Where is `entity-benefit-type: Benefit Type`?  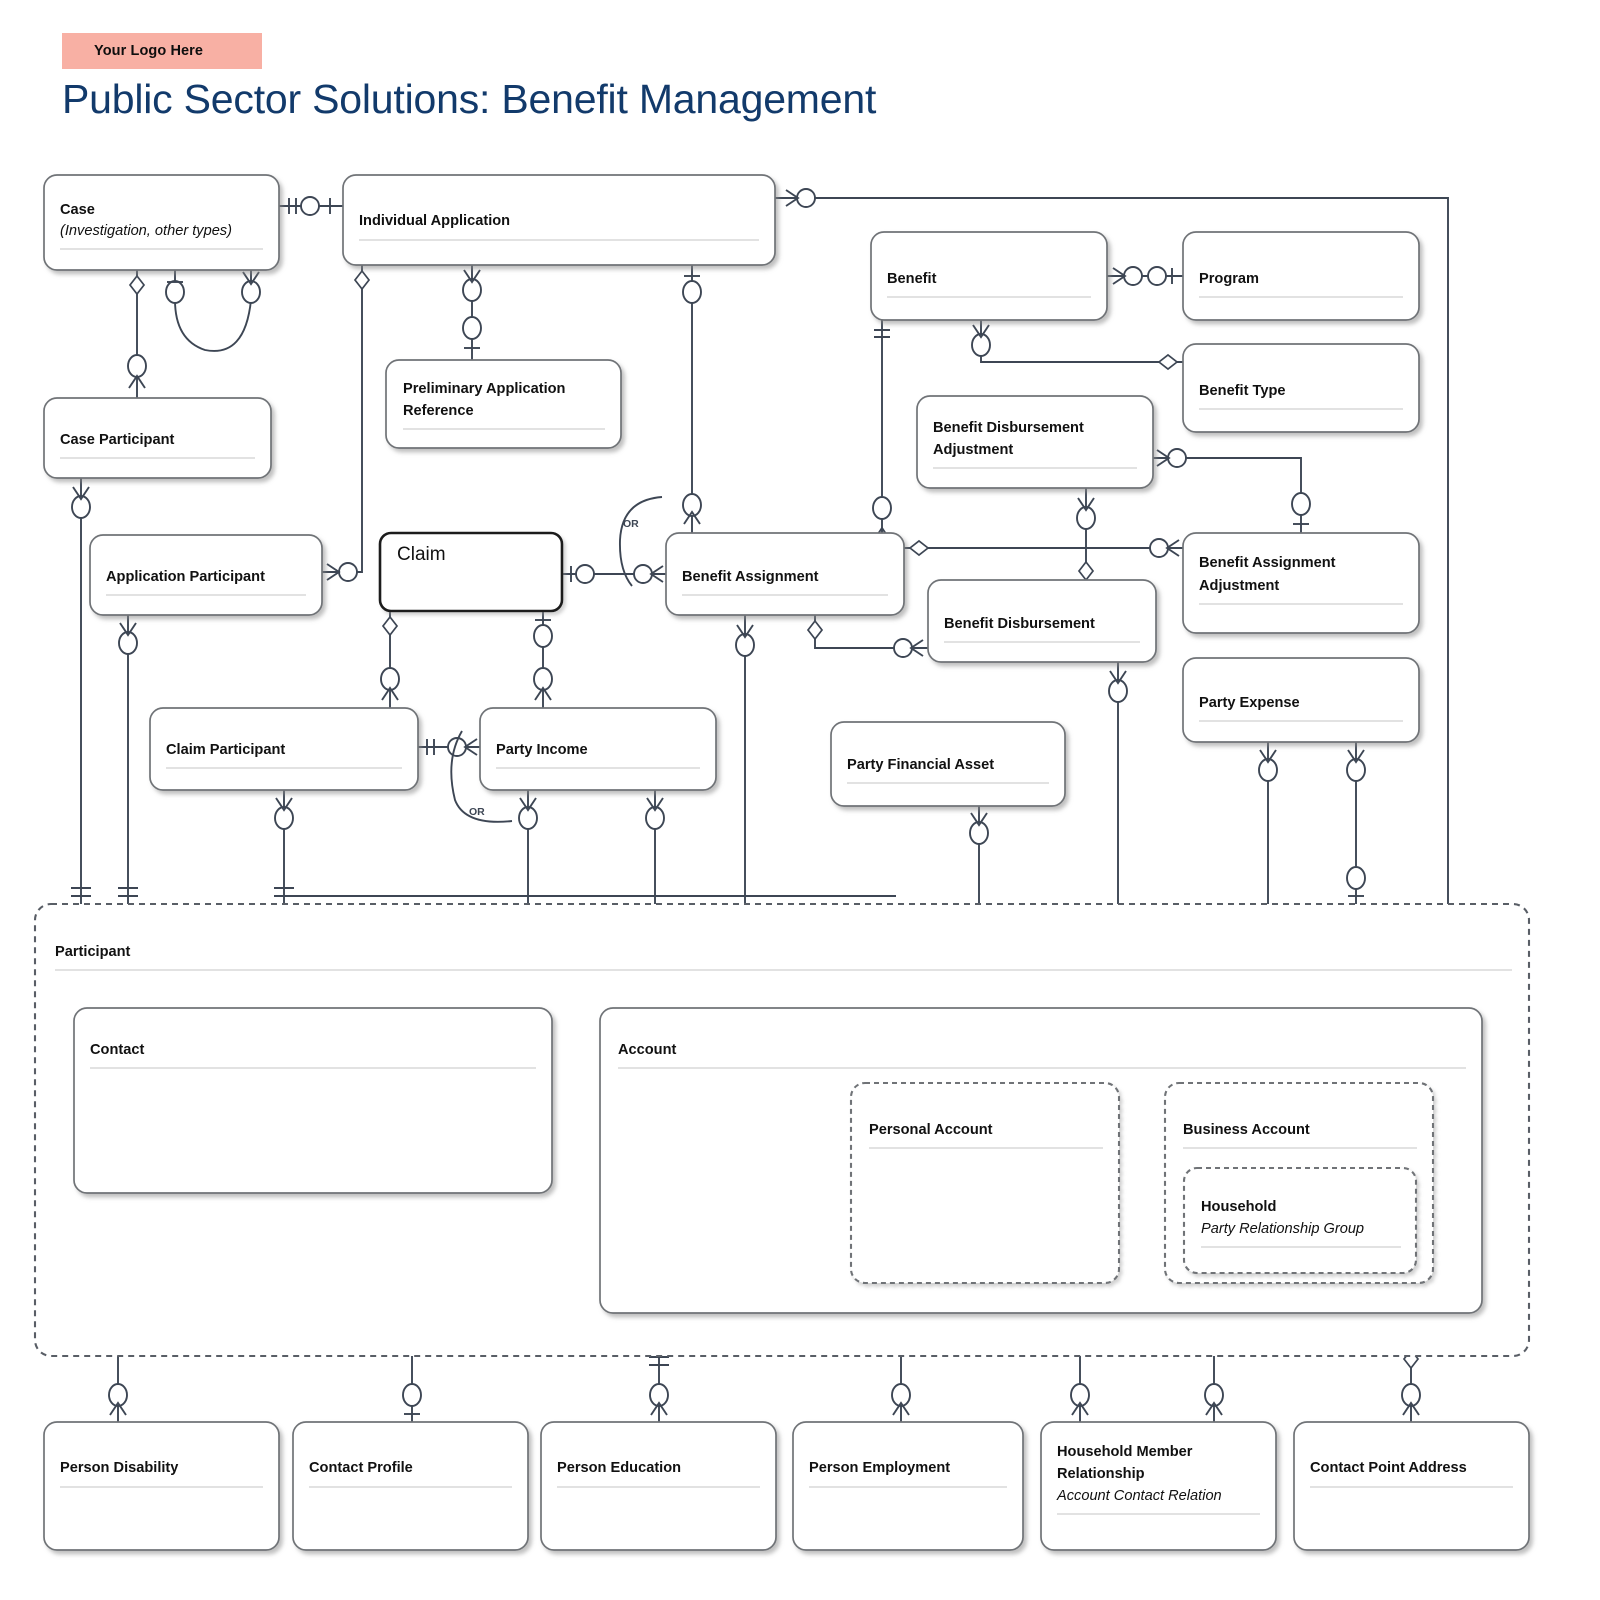
entity-benefit-type: Benefit Type is located at coordinates (1301, 388).